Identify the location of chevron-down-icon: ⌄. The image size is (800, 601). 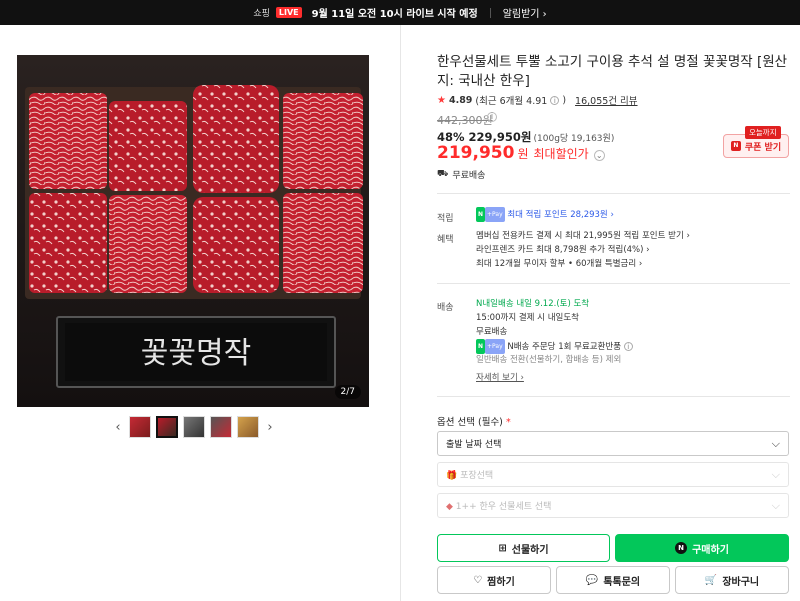
(599, 155).